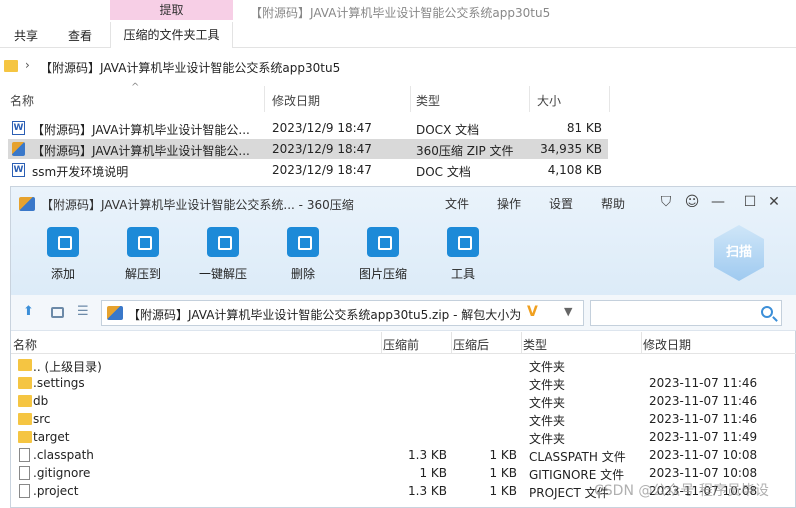 Image resolution: width=796 pixels, height=508 pixels. Describe the element at coordinates (171, 10) in the screenshot. I see `tab-extract: 提取` at that location.